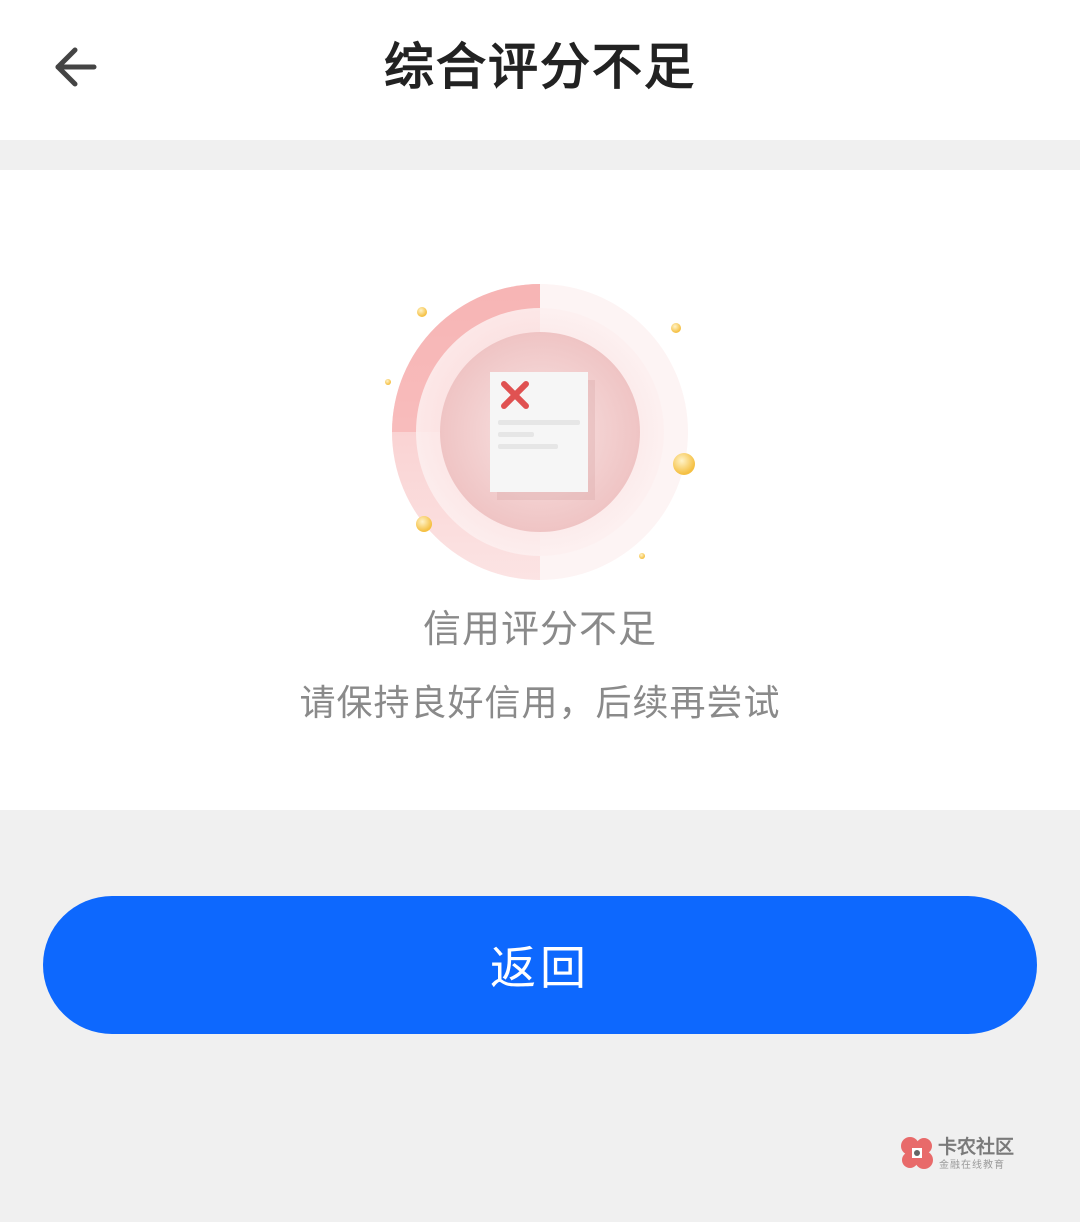 Image resolution: width=1080 pixels, height=1222 pixels. I want to click on watermark-subtitle: 金融在线教育, so click(972, 1165).